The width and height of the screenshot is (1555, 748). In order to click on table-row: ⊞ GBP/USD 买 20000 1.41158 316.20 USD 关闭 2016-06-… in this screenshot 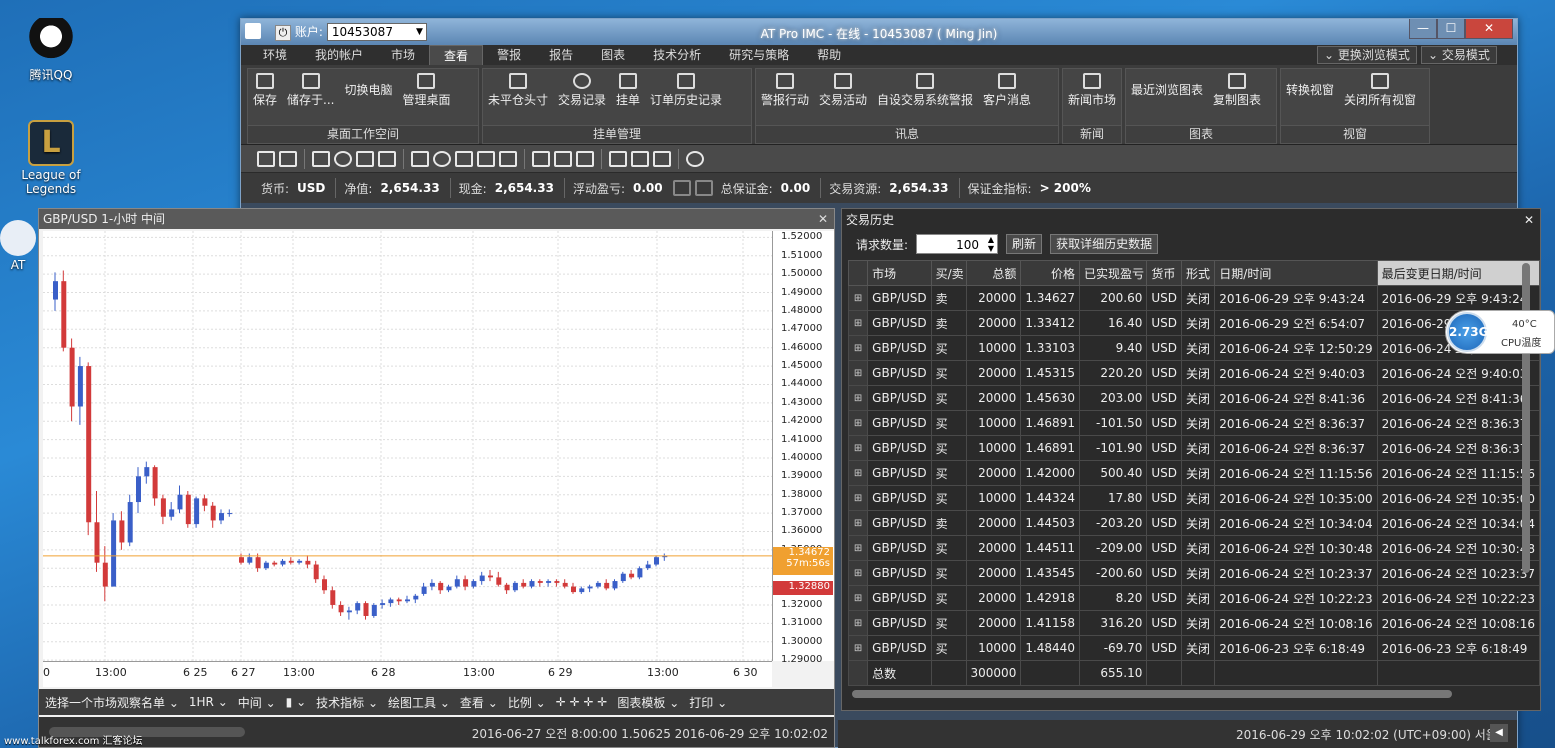, I will do `click(1194, 623)`.